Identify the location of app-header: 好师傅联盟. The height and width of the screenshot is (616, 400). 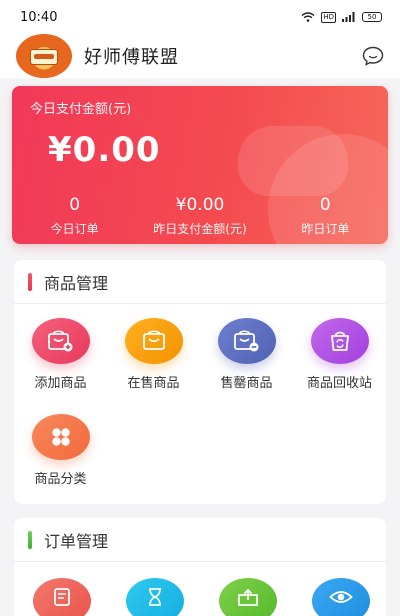
(200, 56).